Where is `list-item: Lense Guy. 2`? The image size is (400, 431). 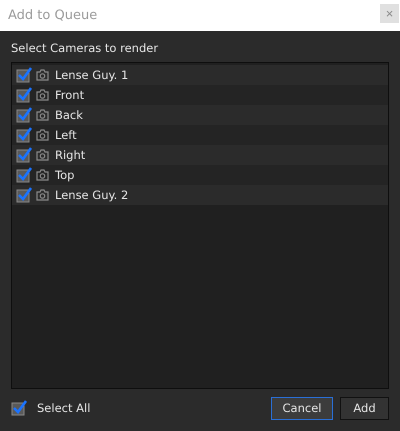
list-item: Lense Guy. 2 is located at coordinates (200, 195).